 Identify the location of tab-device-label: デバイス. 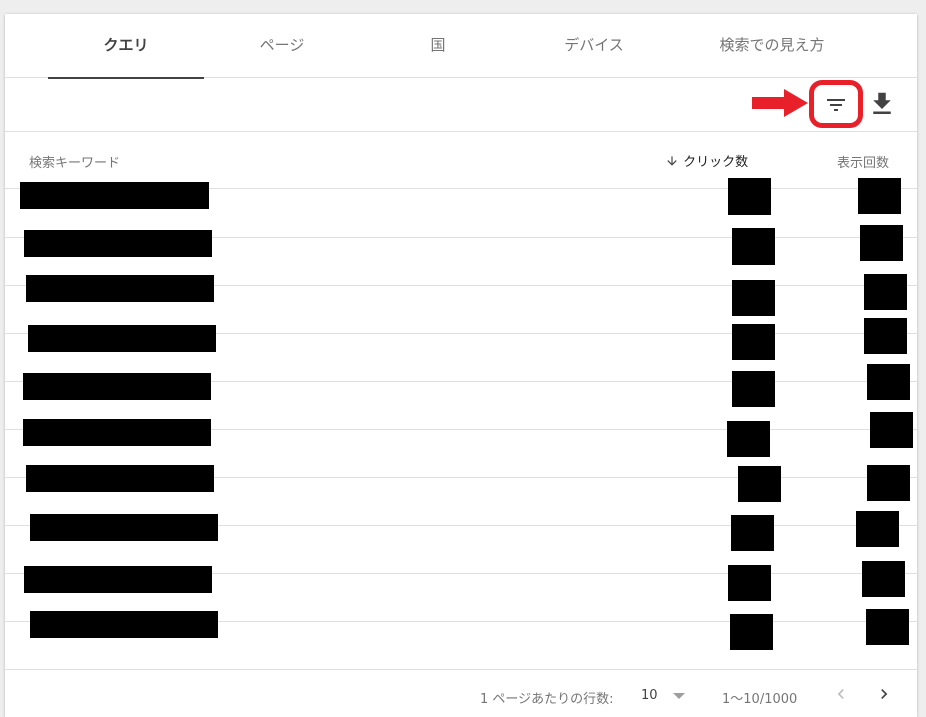
(594, 45).